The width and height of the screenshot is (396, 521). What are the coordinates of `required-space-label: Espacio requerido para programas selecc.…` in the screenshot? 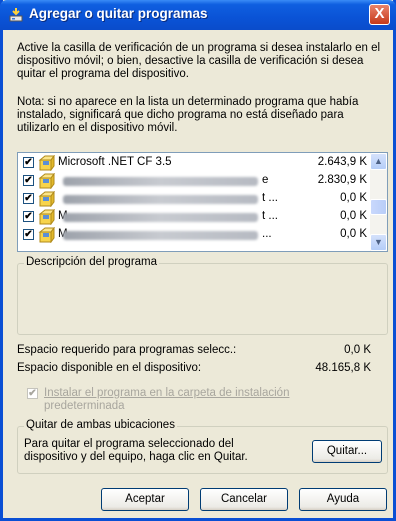 It's located at (127, 350).